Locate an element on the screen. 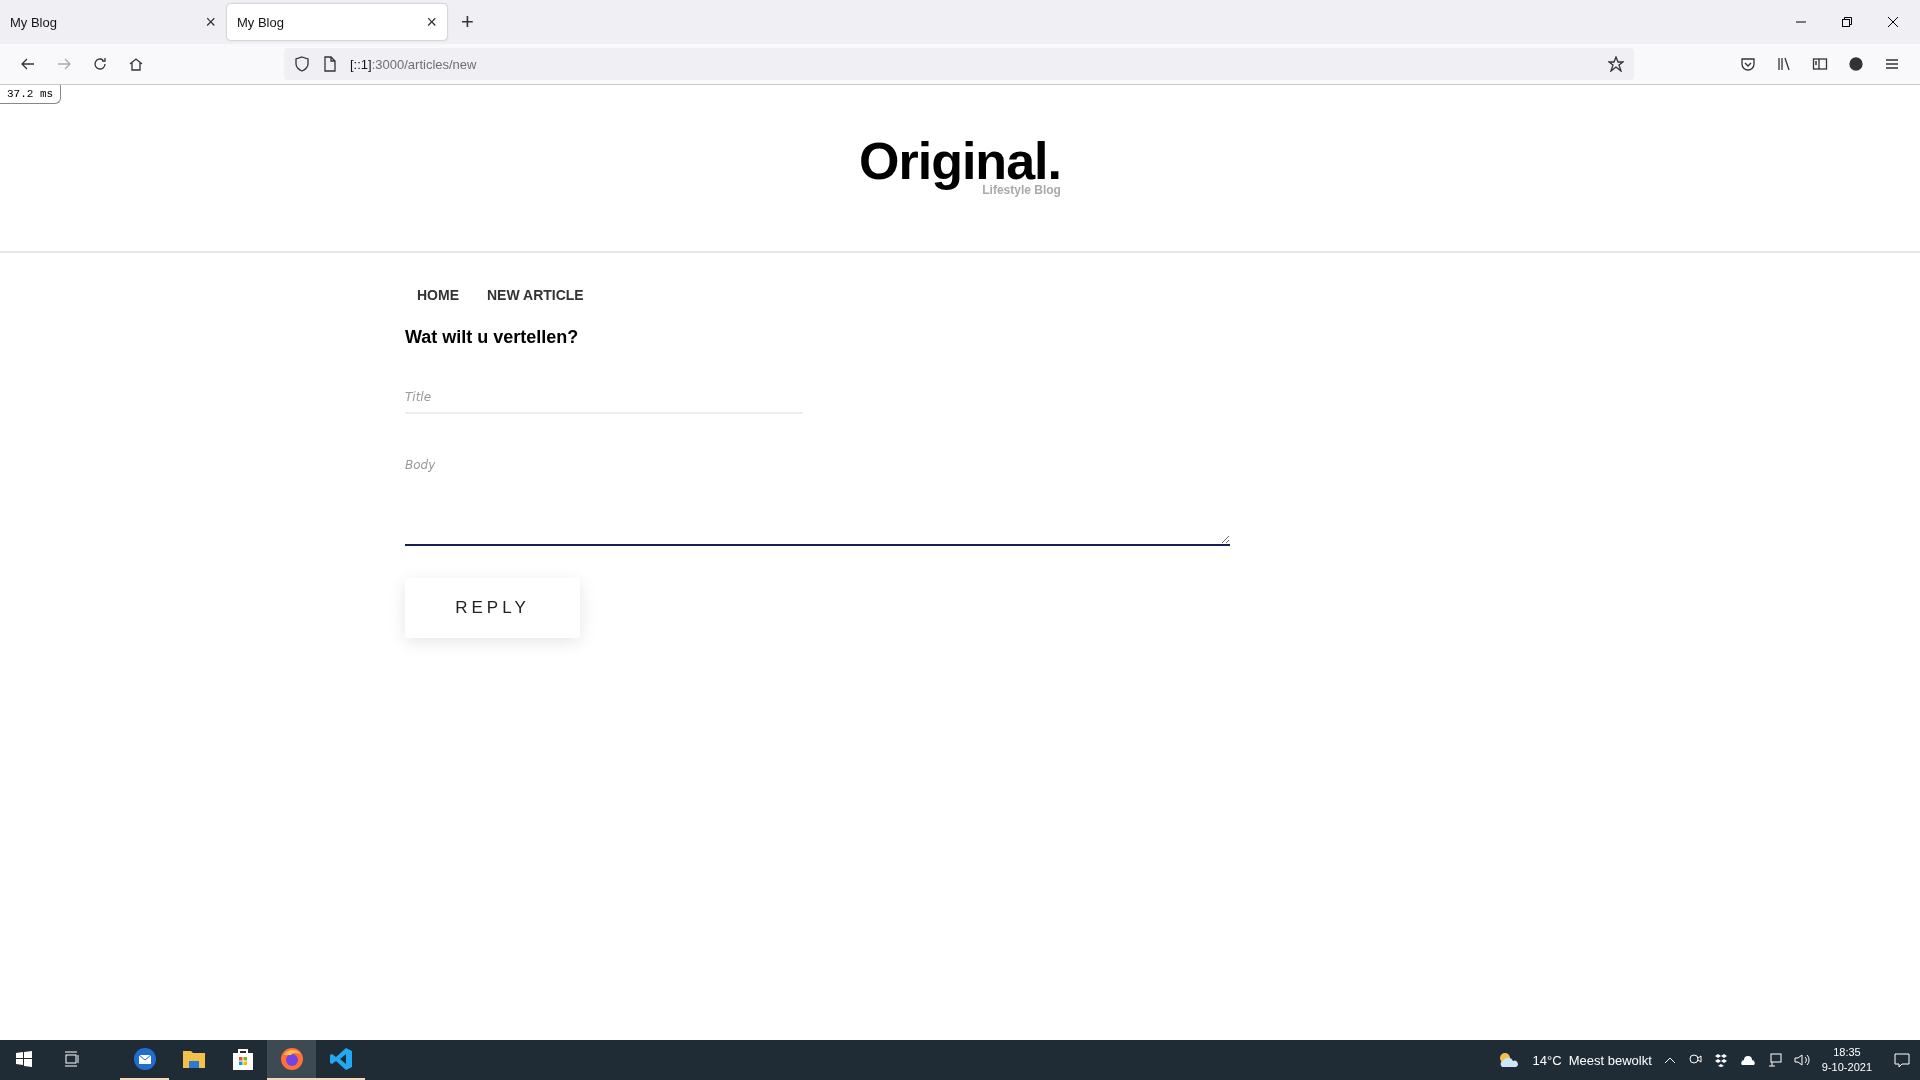  sidebar-icon is located at coordinates (1820, 64).